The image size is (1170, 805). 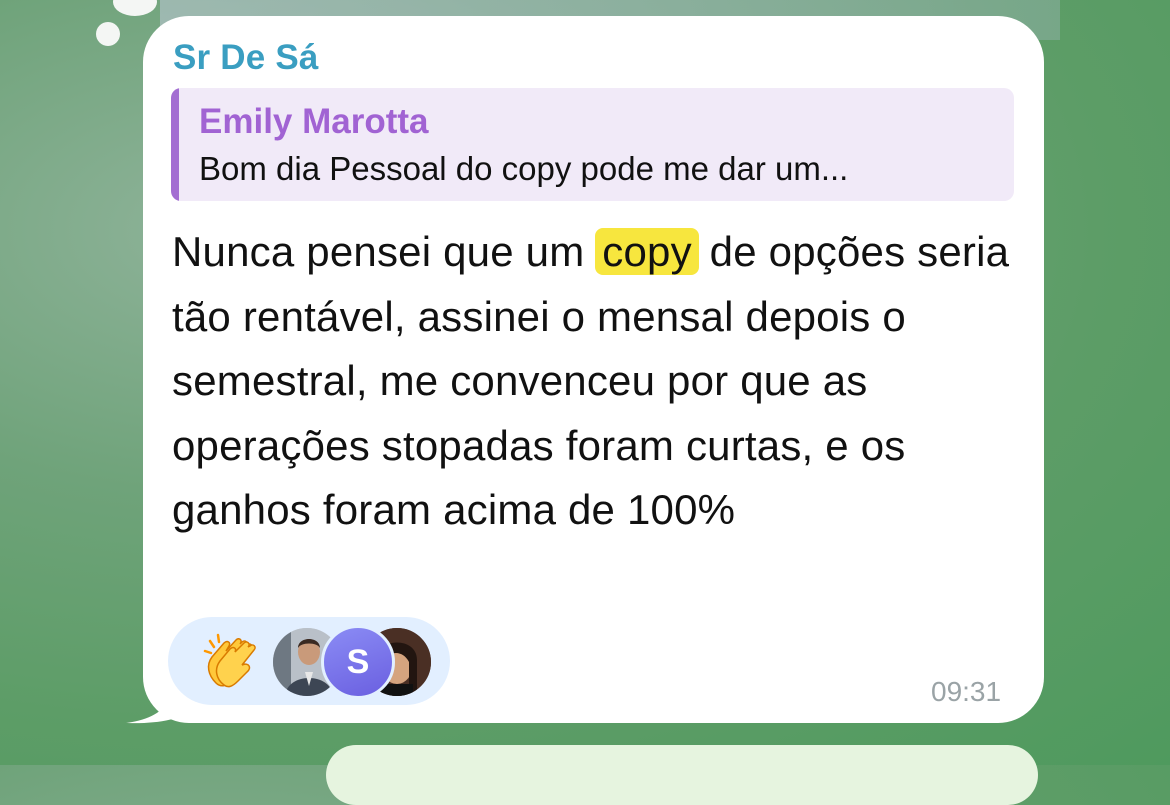 What do you see at coordinates (108, 34) in the screenshot?
I see `bubble-tail-dot-small` at bounding box center [108, 34].